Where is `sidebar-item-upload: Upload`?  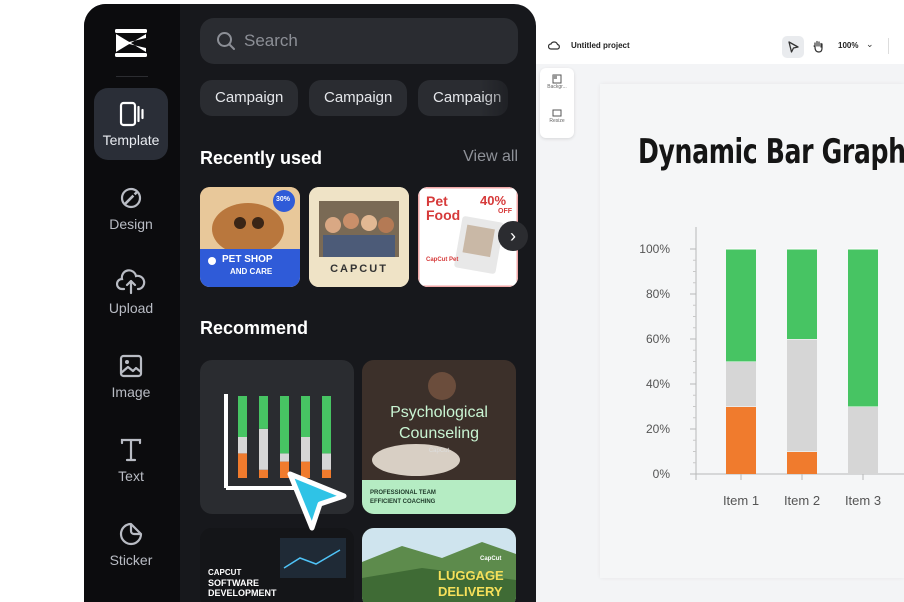 sidebar-item-upload: Upload is located at coordinates (131, 292).